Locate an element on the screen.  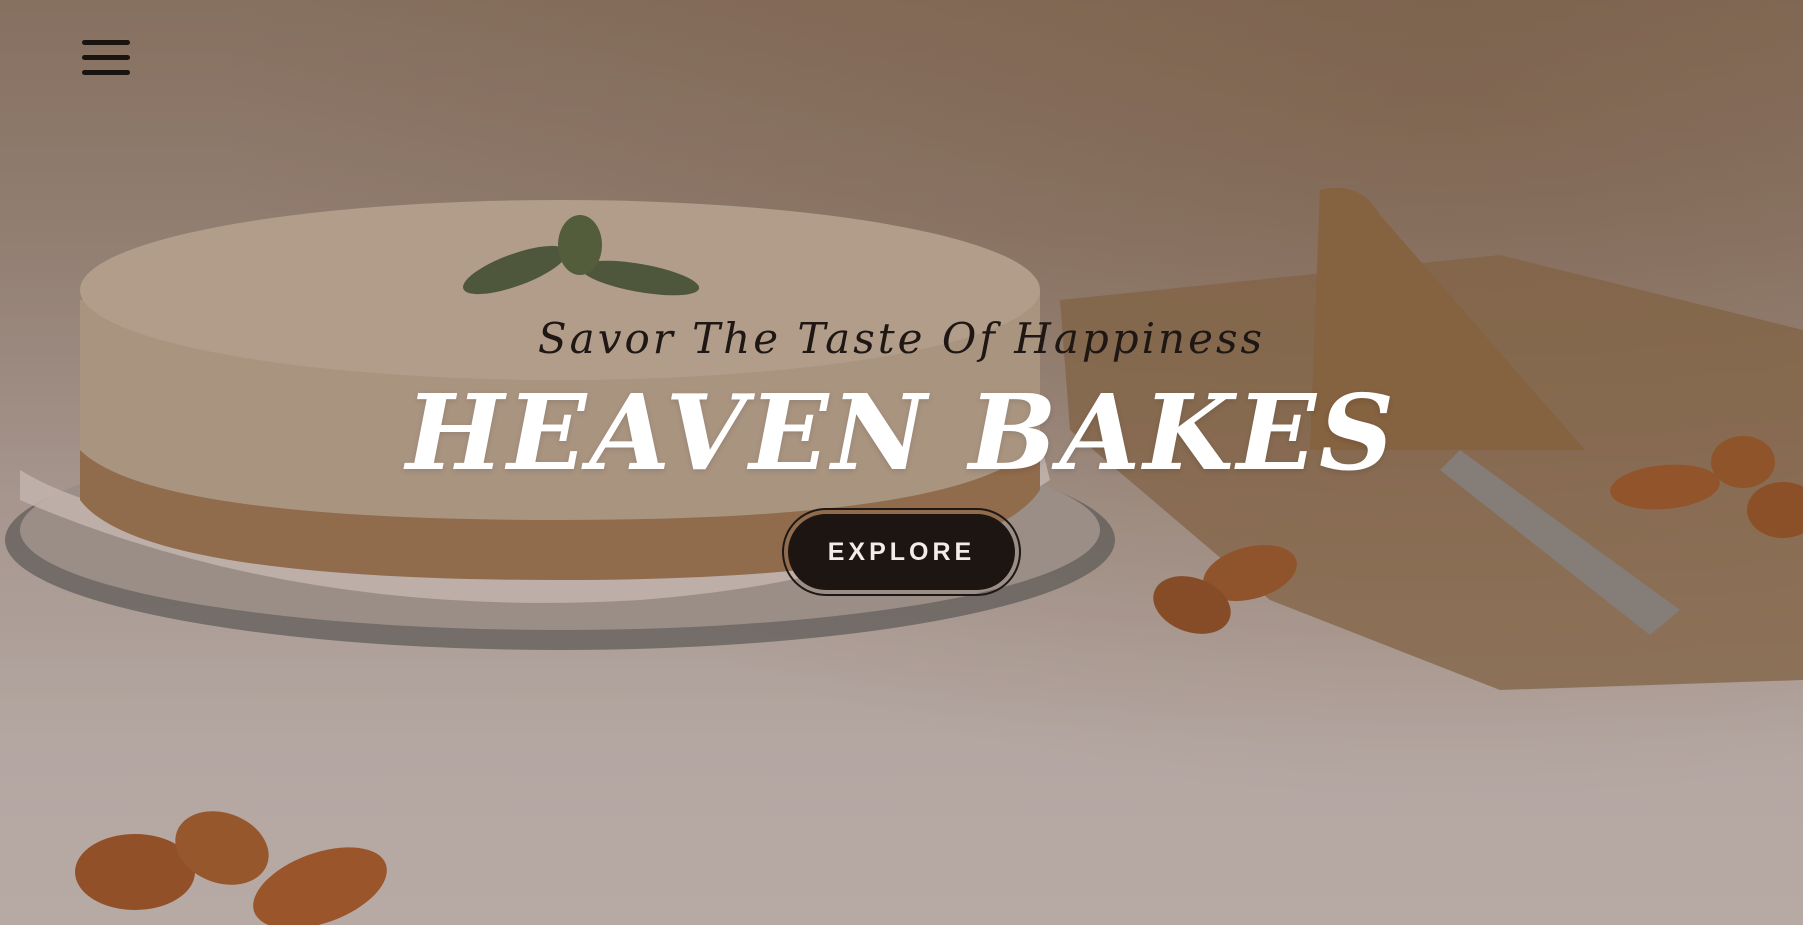
menu-bar-top is located at coordinates (106, 42).